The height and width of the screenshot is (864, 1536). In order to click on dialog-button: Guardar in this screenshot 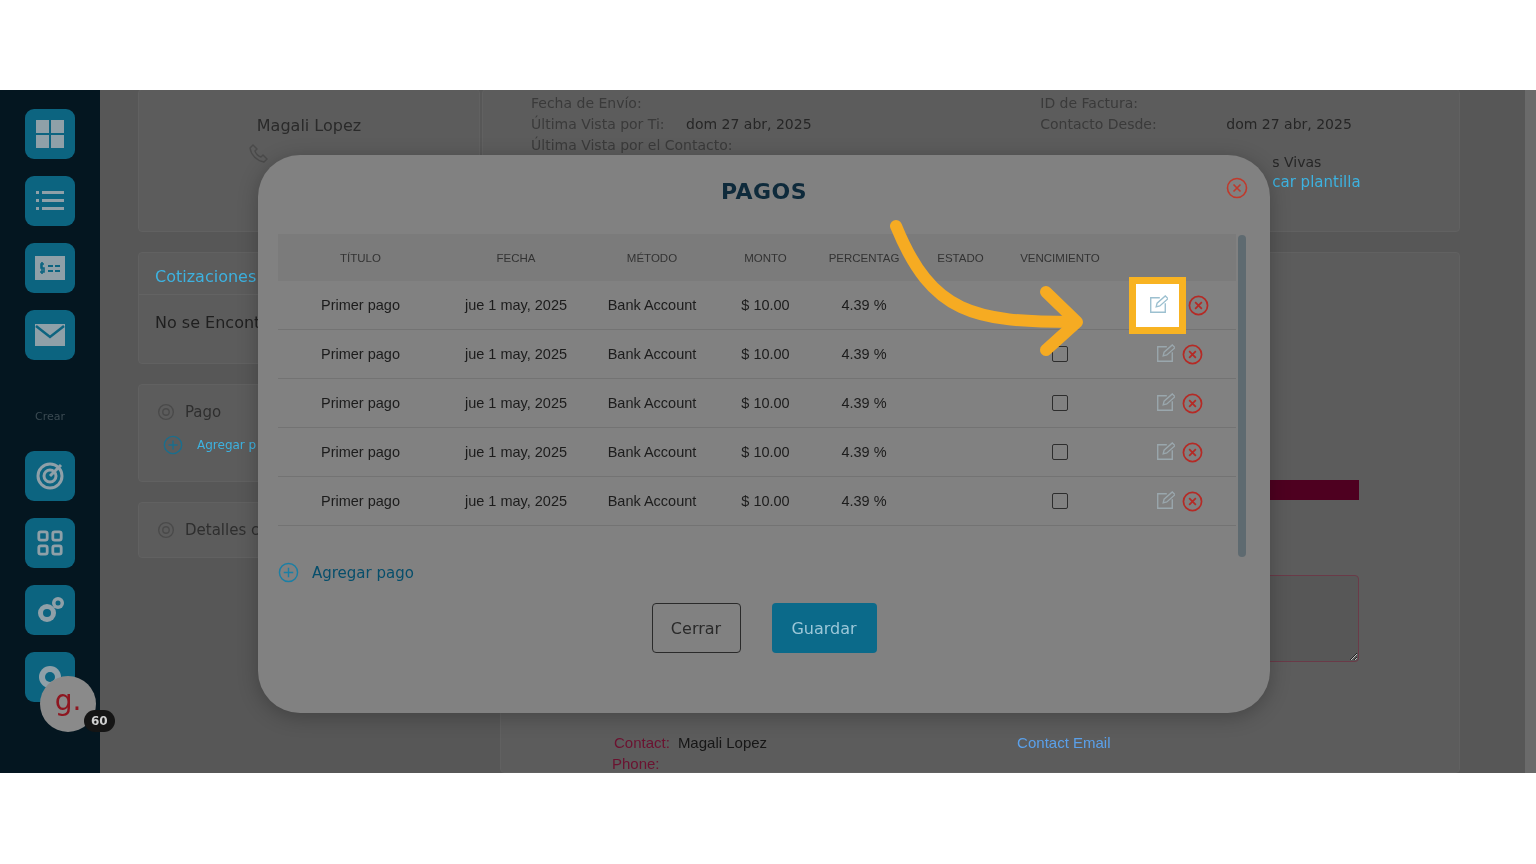, I will do `click(824, 628)`.